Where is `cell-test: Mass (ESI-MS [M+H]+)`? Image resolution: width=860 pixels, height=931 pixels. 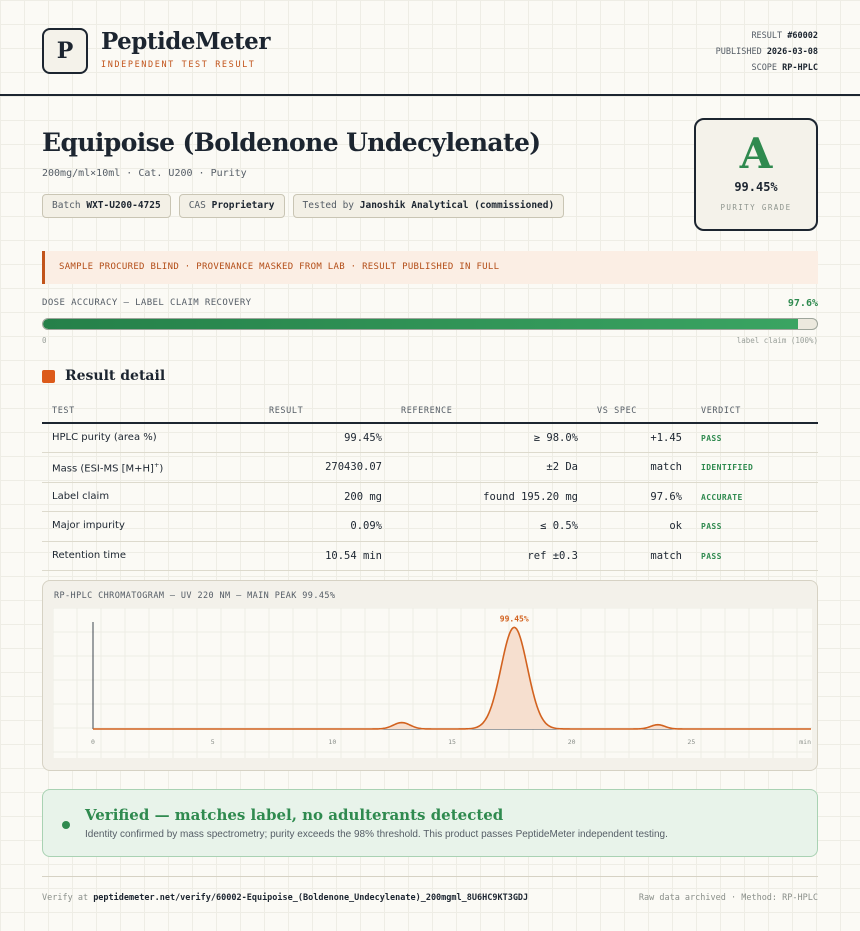 cell-test: Mass (ESI-MS [M+H]+) is located at coordinates (108, 468).